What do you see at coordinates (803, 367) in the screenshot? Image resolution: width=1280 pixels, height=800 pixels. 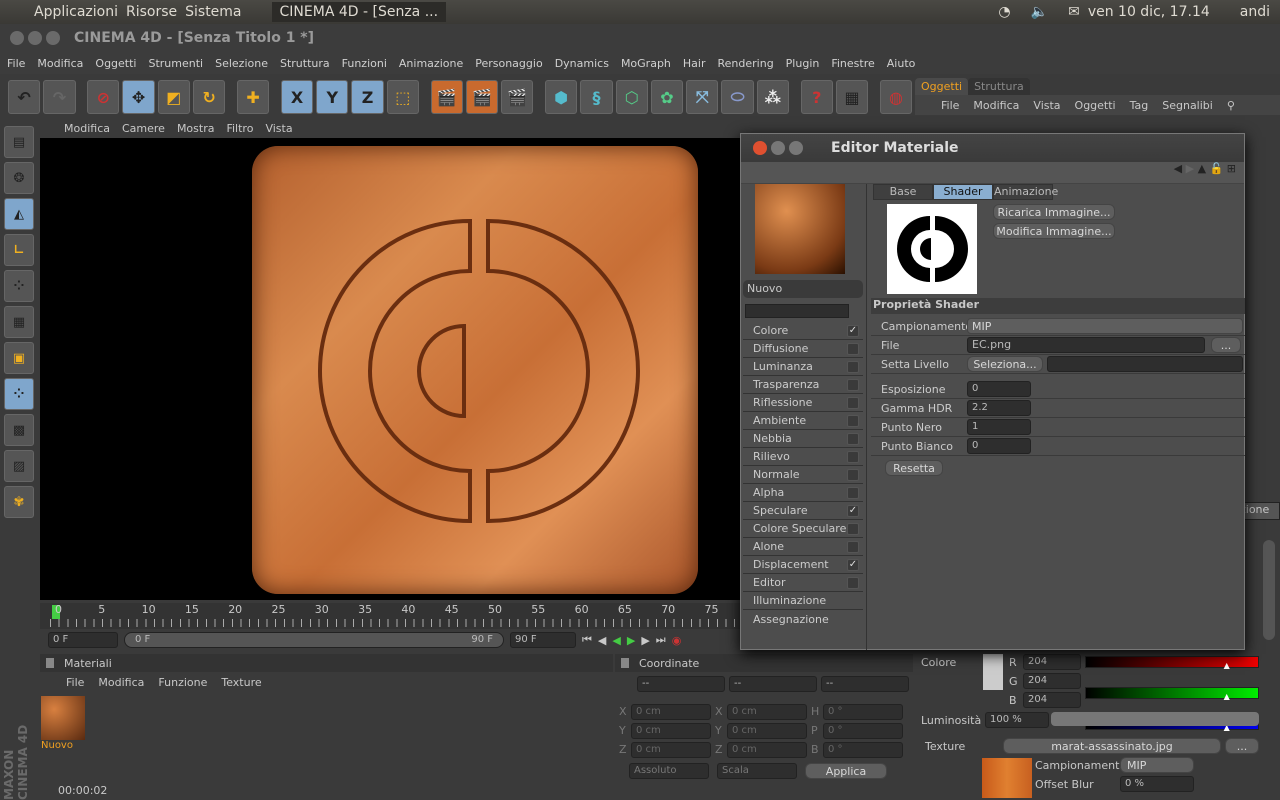 I see `channel-luminanza: Luminanza` at bounding box center [803, 367].